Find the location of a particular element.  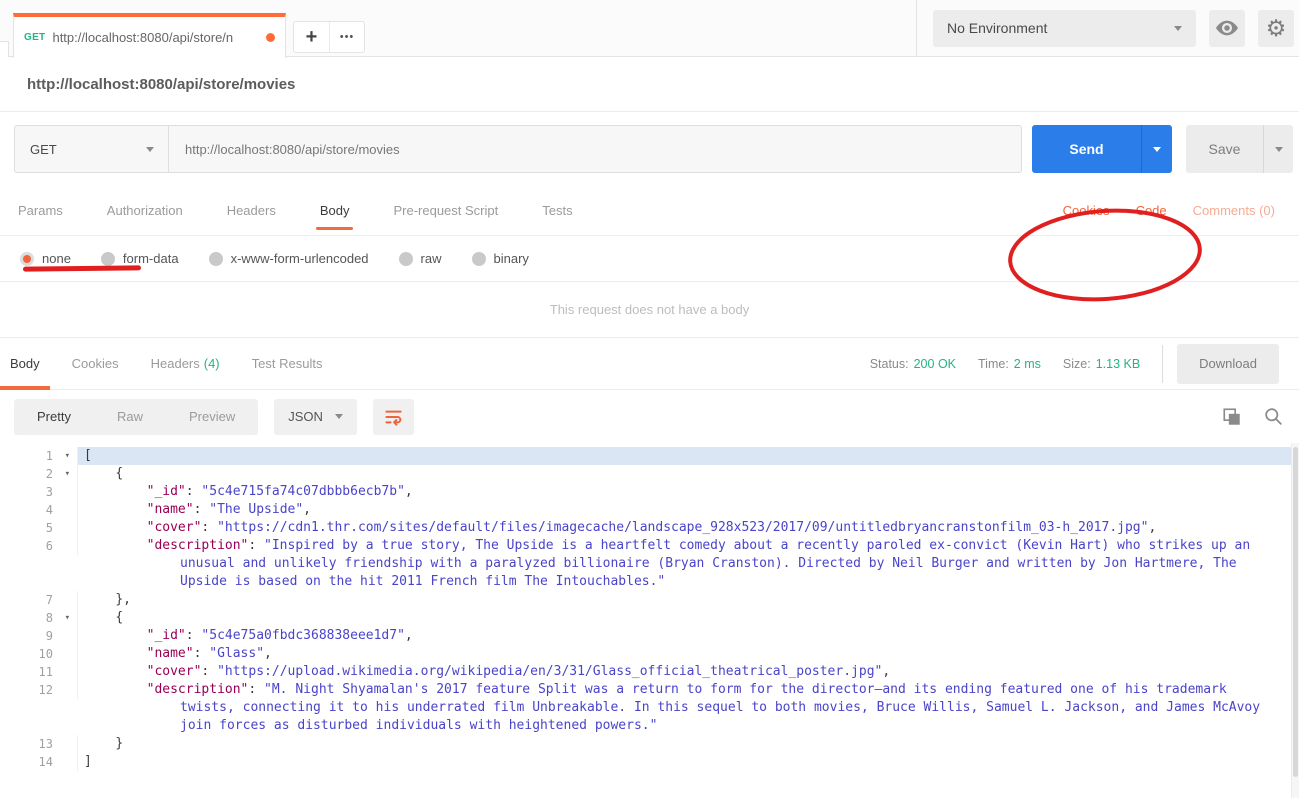

word-wrap-icon is located at coordinates (393, 418).